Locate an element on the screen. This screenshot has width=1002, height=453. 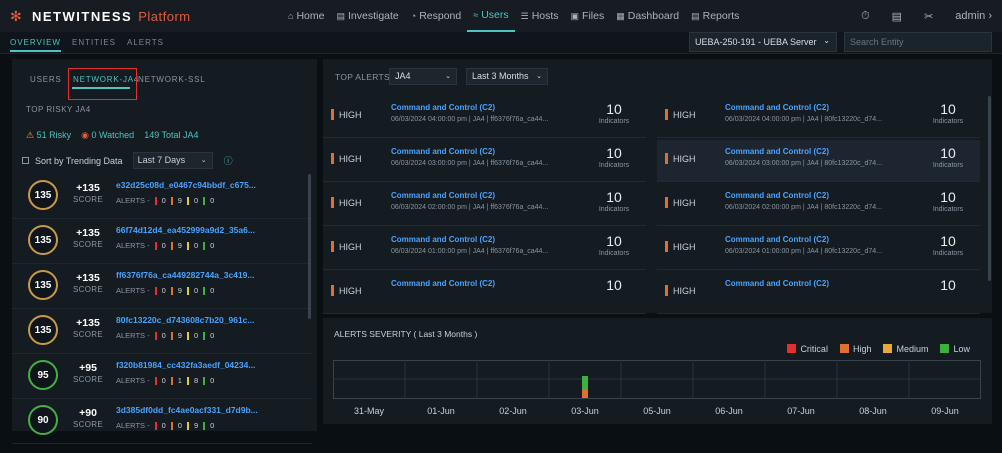
score-delta: +135 is located at coordinates (88, 278).